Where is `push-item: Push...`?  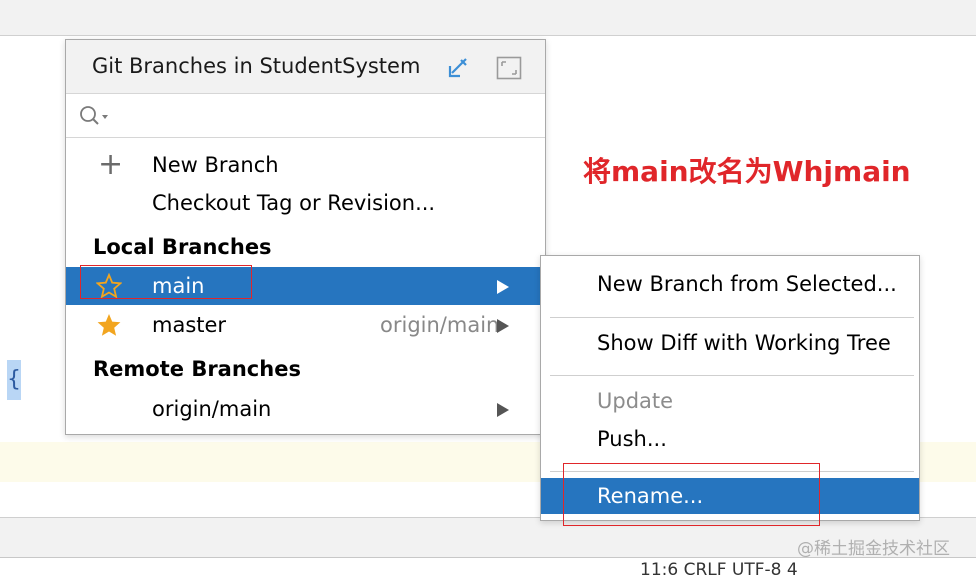 push-item: Push... is located at coordinates (730, 439).